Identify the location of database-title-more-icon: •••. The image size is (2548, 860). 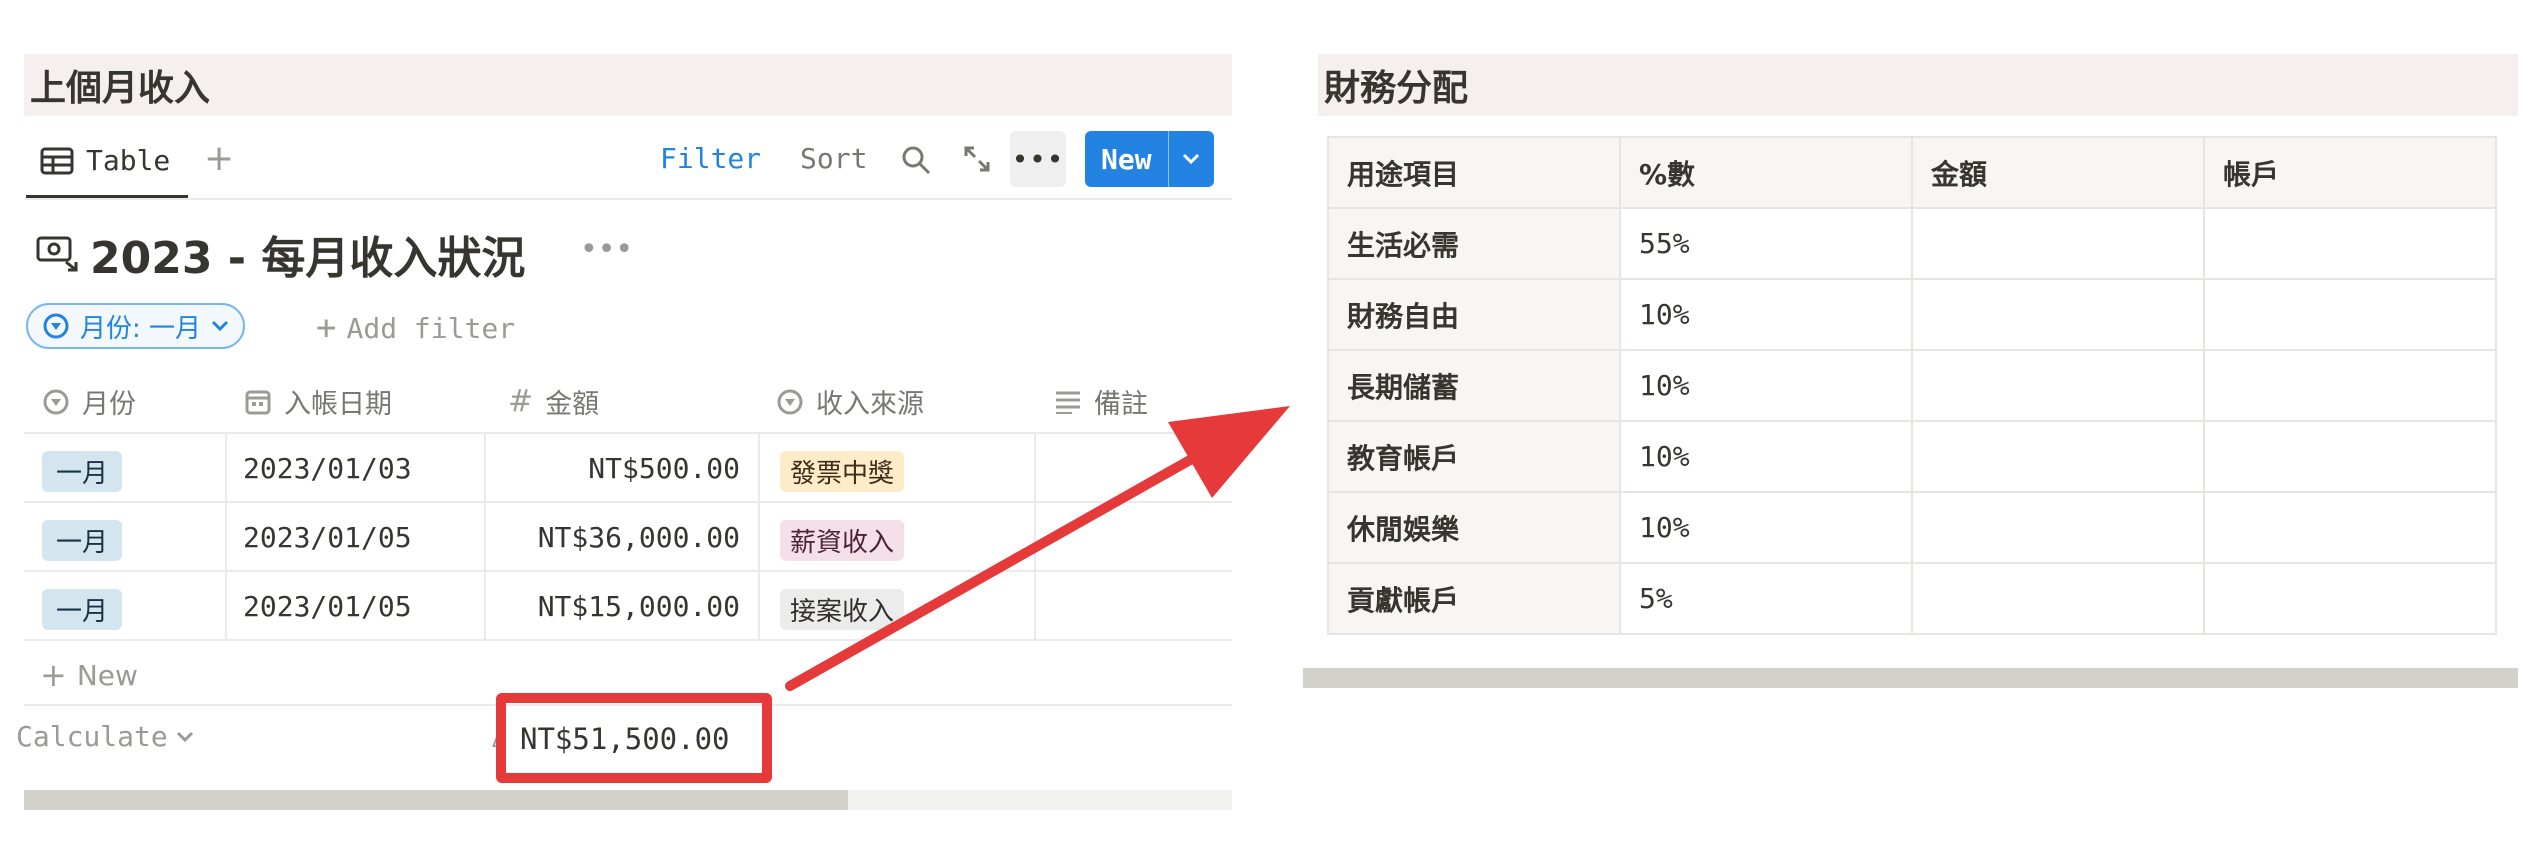
(606, 249).